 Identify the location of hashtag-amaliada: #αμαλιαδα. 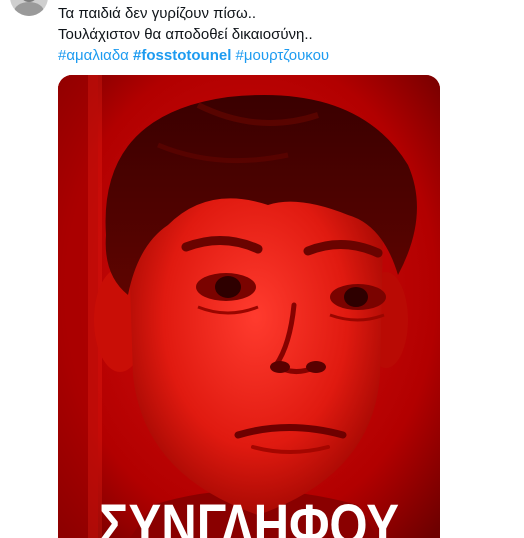
(93, 55).